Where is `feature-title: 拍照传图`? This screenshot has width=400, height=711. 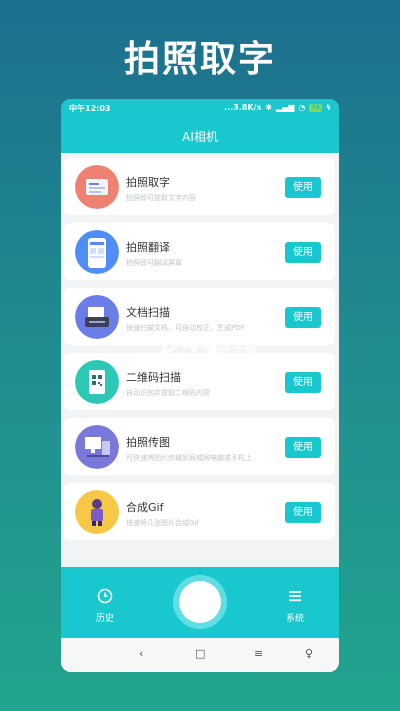
feature-title: 拍照传图 is located at coordinates (148, 442).